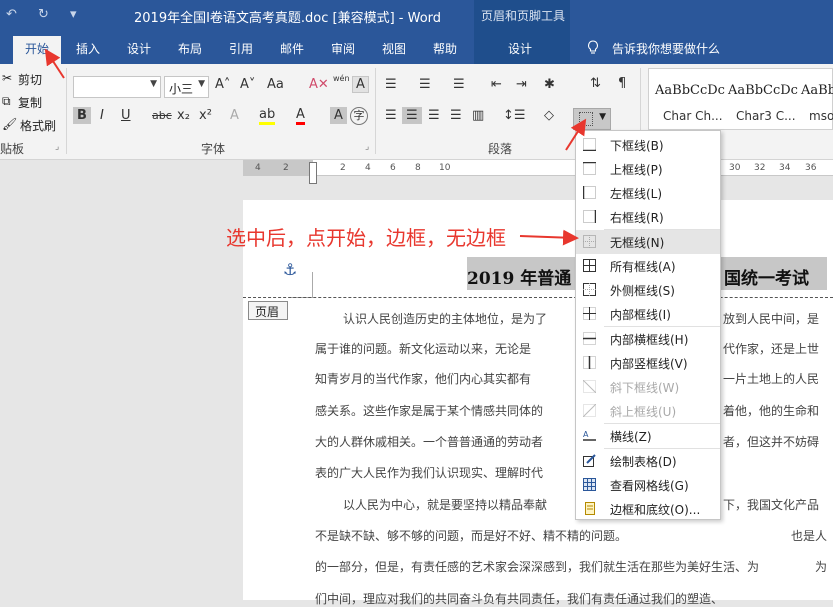  What do you see at coordinates (425, 84) in the screenshot?
I see `numbering-icon: ☰` at bounding box center [425, 84].